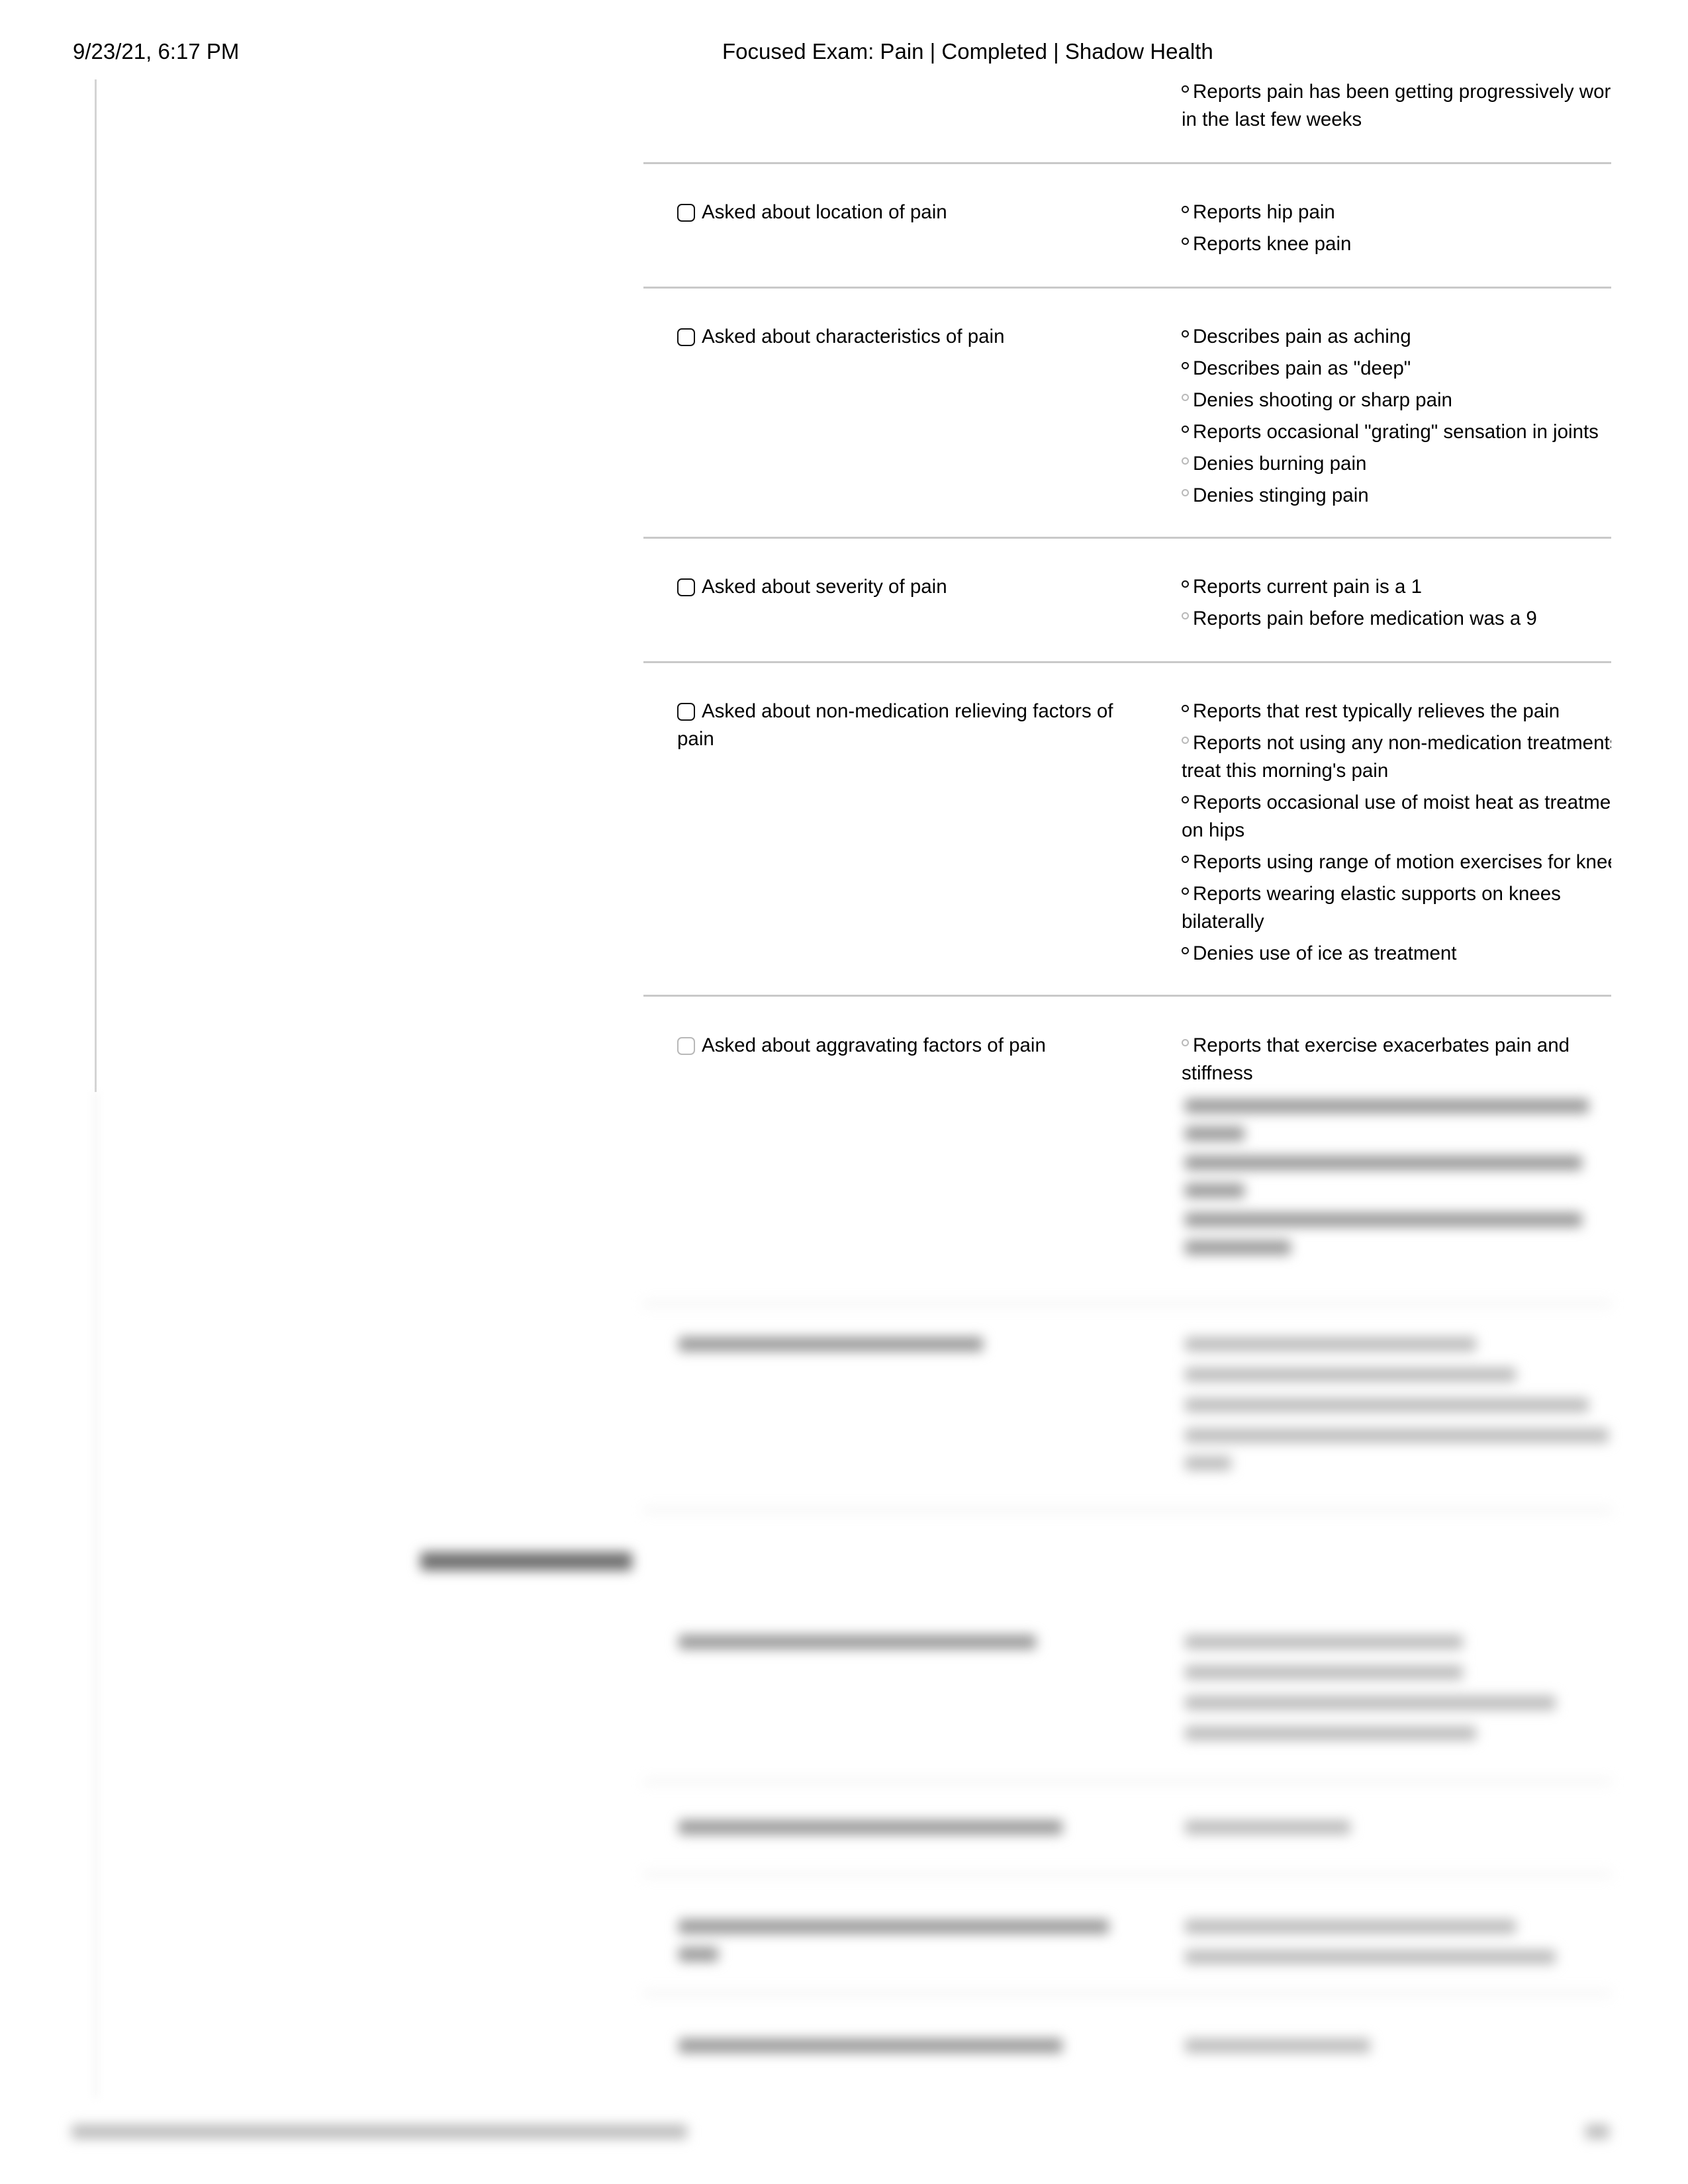 This screenshot has height=2184, width=1688. What do you see at coordinates (1396, 337) in the screenshot?
I see `finding-item: Describes pain as aching` at bounding box center [1396, 337].